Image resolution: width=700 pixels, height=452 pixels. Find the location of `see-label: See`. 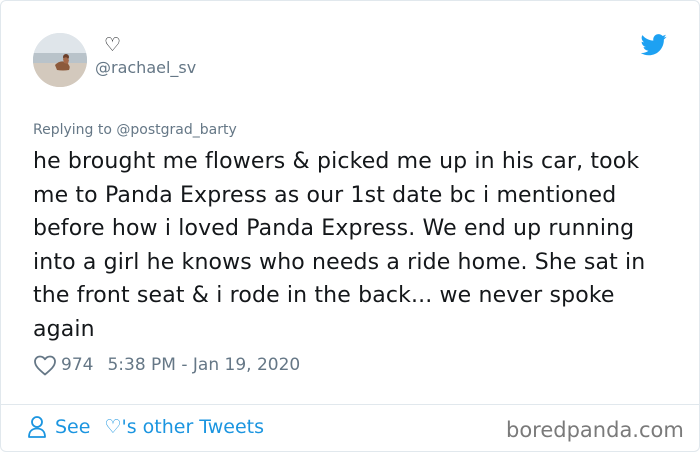

see-label: See is located at coordinates (73, 427).